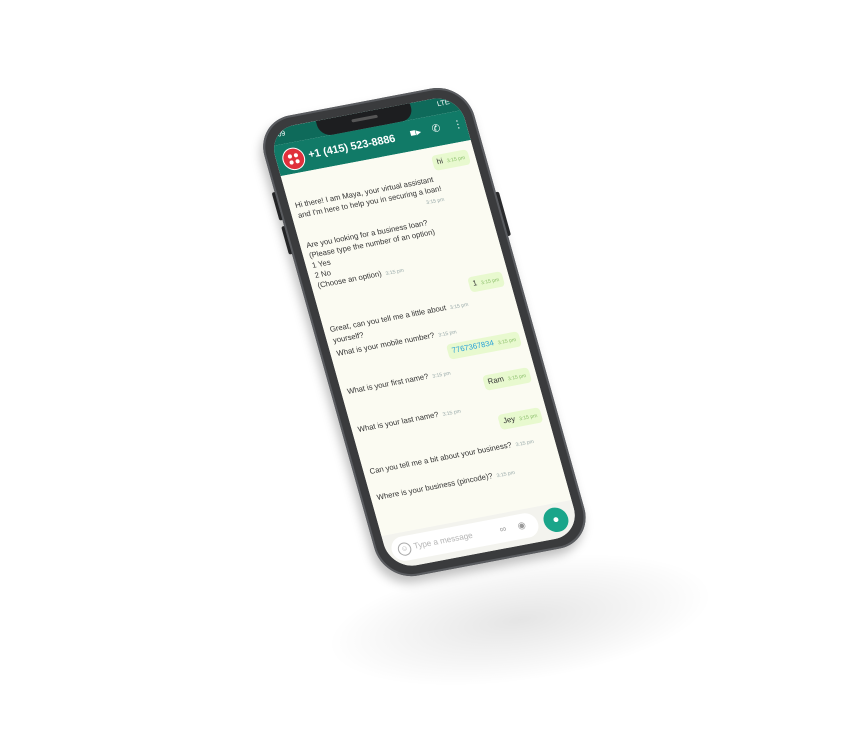 The height and width of the screenshot is (748, 846). I want to click on mic-icon: ●, so click(555, 520).